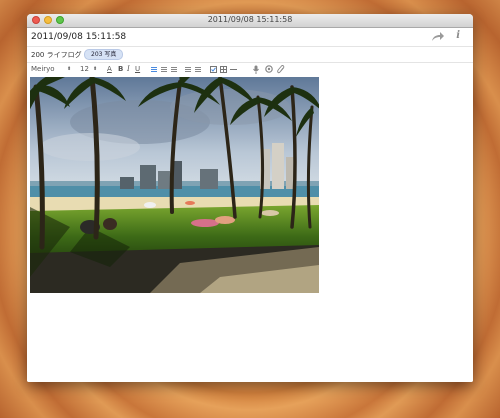 The width and height of the screenshot is (500, 418). I want to click on size-chevron-icon: ⬍, so click(95, 69).